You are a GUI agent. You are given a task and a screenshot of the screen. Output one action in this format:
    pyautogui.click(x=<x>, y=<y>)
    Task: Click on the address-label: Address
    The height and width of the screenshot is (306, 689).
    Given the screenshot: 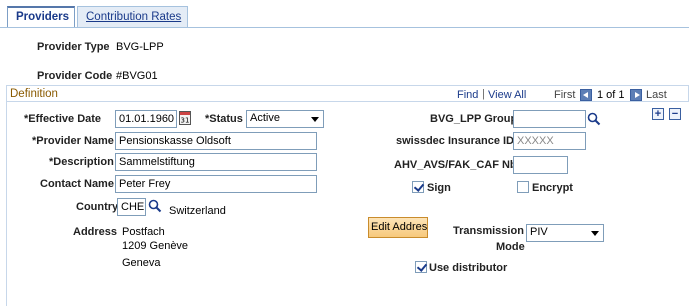 What is the action you would take?
    pyautogui.click(x=95, y=232)
    